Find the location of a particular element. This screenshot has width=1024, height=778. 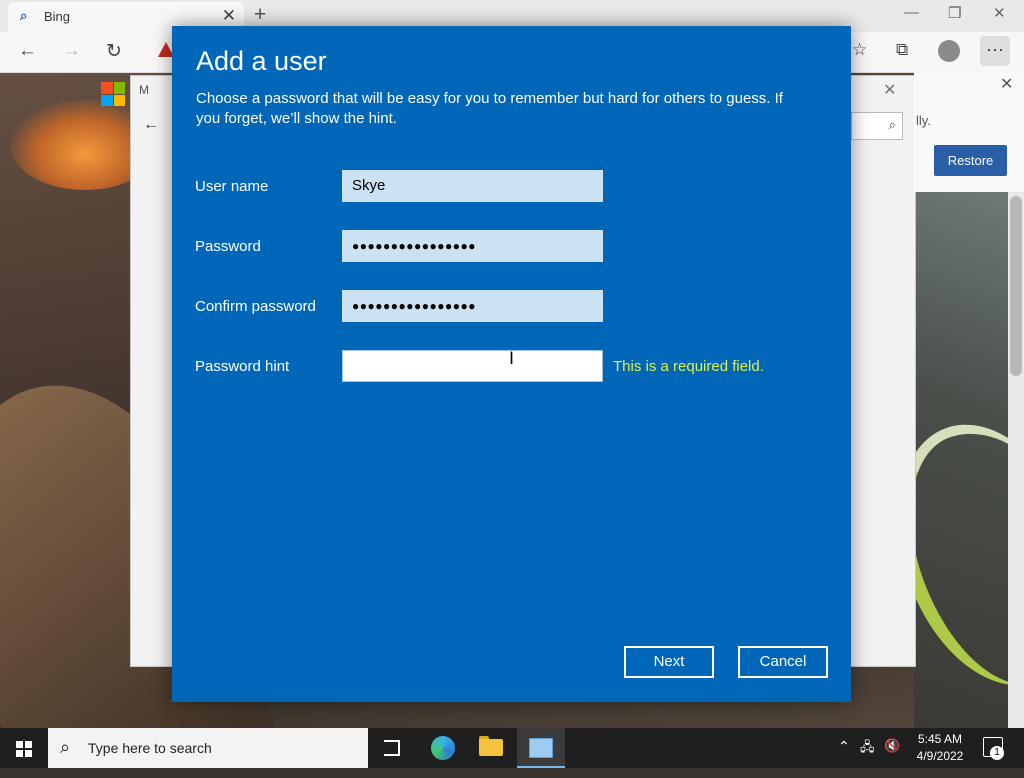

username-row: User name Skye is located at coordinates (515, 186).